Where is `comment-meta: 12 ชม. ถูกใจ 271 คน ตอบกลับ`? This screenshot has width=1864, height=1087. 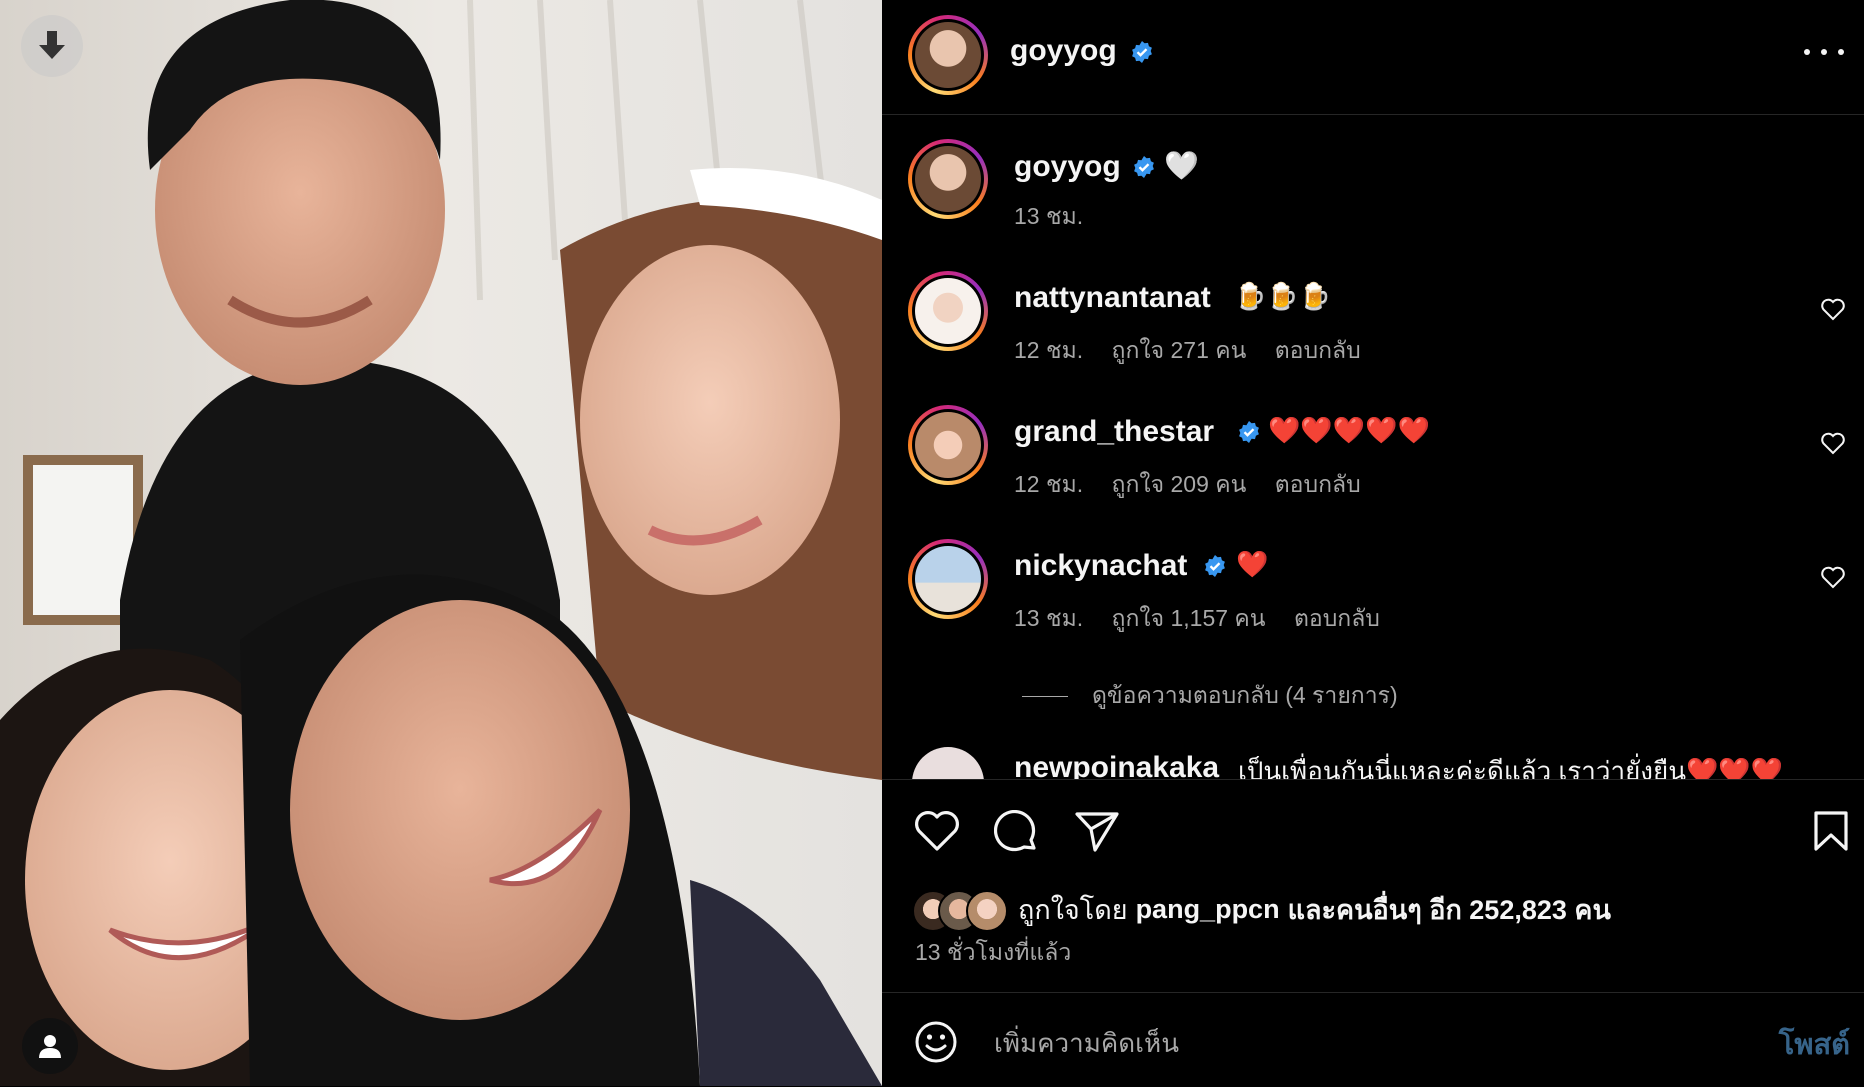 comment-meta: 12 ชม. ถูกใจ 271 คน ตอบกลับ is located at coordinates (1198, 351).